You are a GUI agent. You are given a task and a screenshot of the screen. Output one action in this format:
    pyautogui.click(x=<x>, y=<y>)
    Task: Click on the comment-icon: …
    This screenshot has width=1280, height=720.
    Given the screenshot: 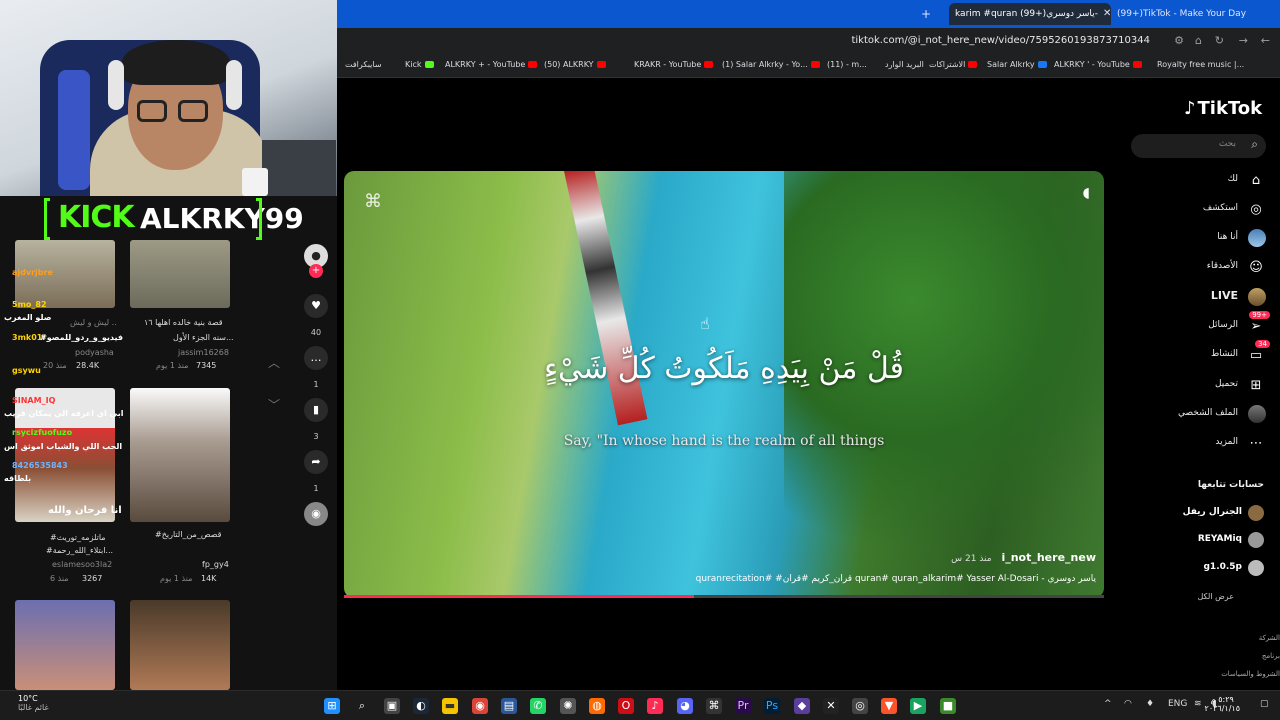 What is the action you would take?
    pyautogui.click(x=316, y=358)
    